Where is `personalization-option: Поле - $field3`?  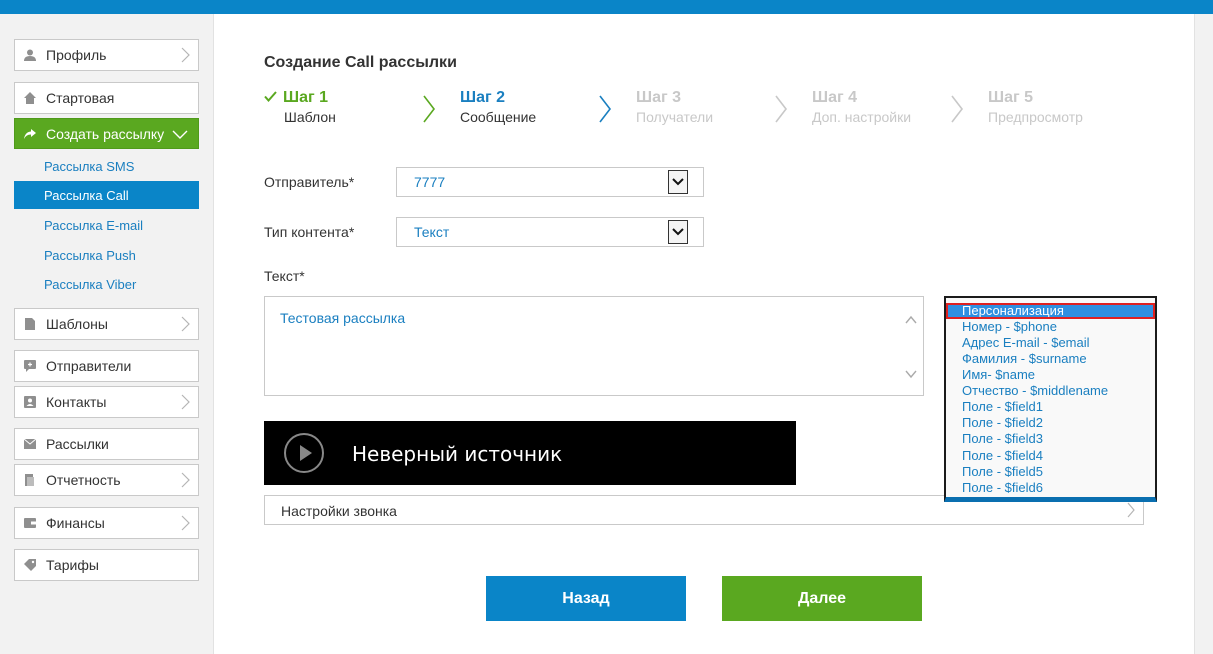
personalization-option: Поле - $field3 is located at coordinates (1050, 439).